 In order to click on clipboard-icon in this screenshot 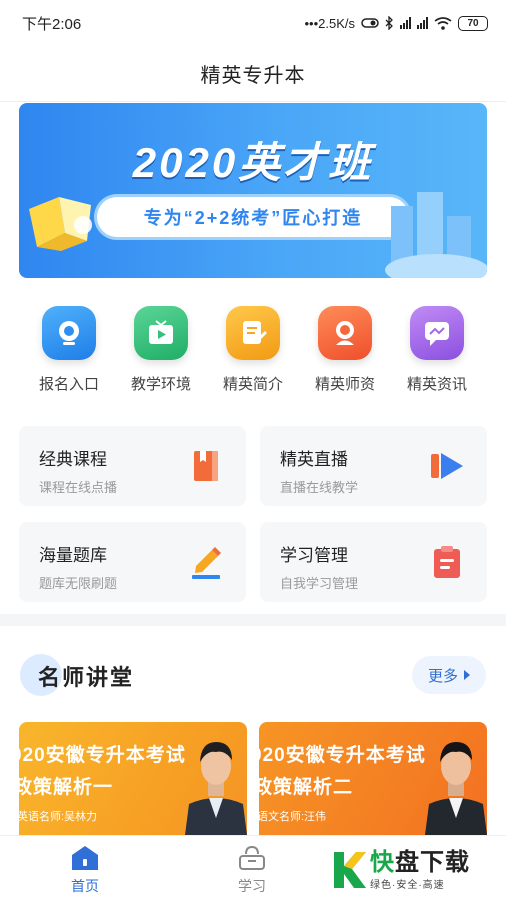, I will do `click(447, 562)`.